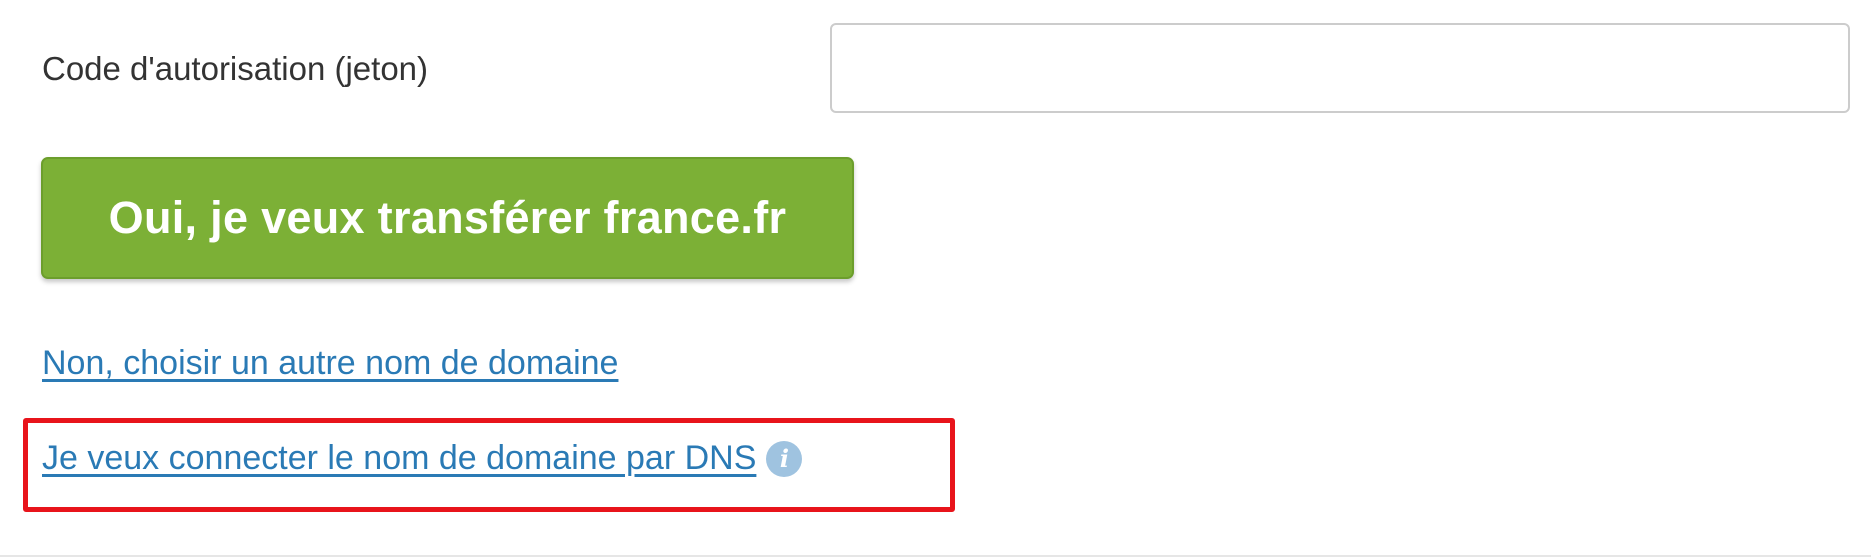  Describe the element at coordinates (1340, 68) in the screenshot. I see `auth-code-input` at that location.